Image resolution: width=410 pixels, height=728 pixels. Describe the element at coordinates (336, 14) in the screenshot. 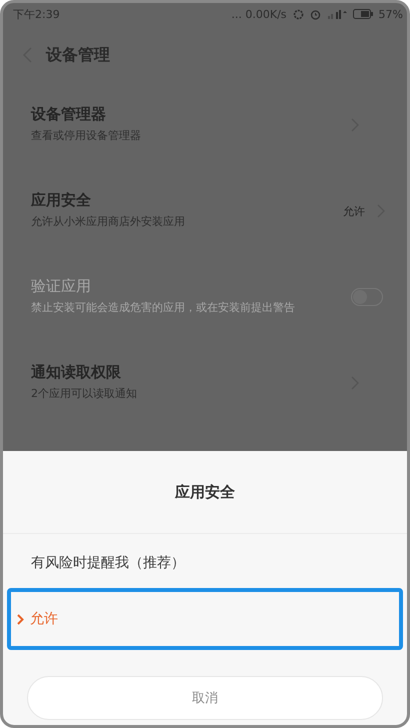

I see `signal-icon` at that location.